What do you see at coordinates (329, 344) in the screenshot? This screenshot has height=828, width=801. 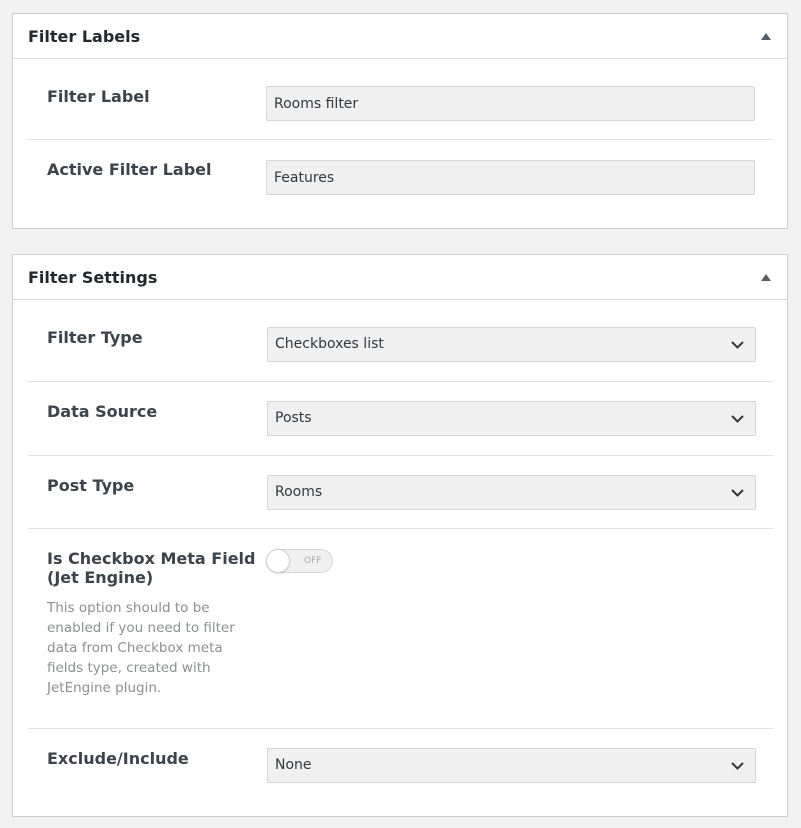 I see `filter-type-value: Checkboxes list` at bounding box center [329, 344].